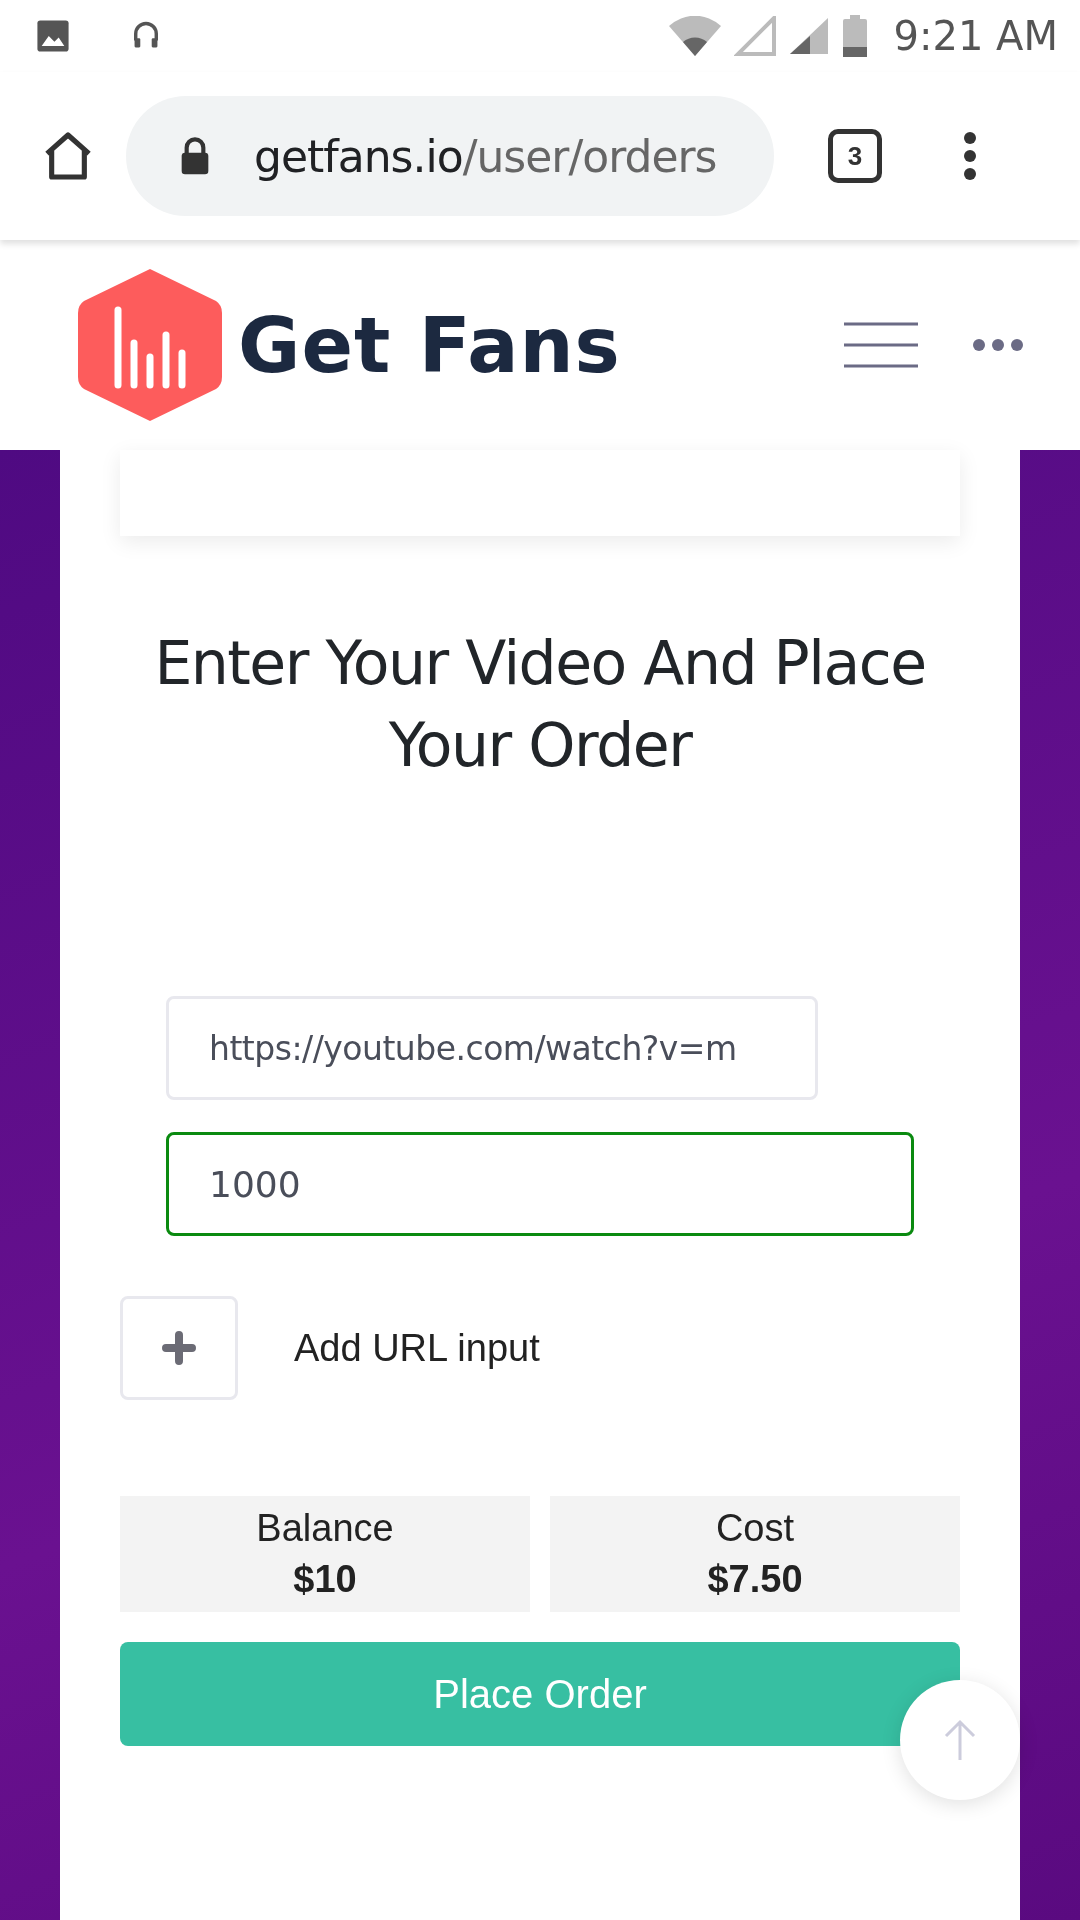 This screenshot has width=1080, height=1920. What do you see at coordinates (325, 1579) in the screenshot?
I see `summary-value: $10` at bounding box center [325, 1579].